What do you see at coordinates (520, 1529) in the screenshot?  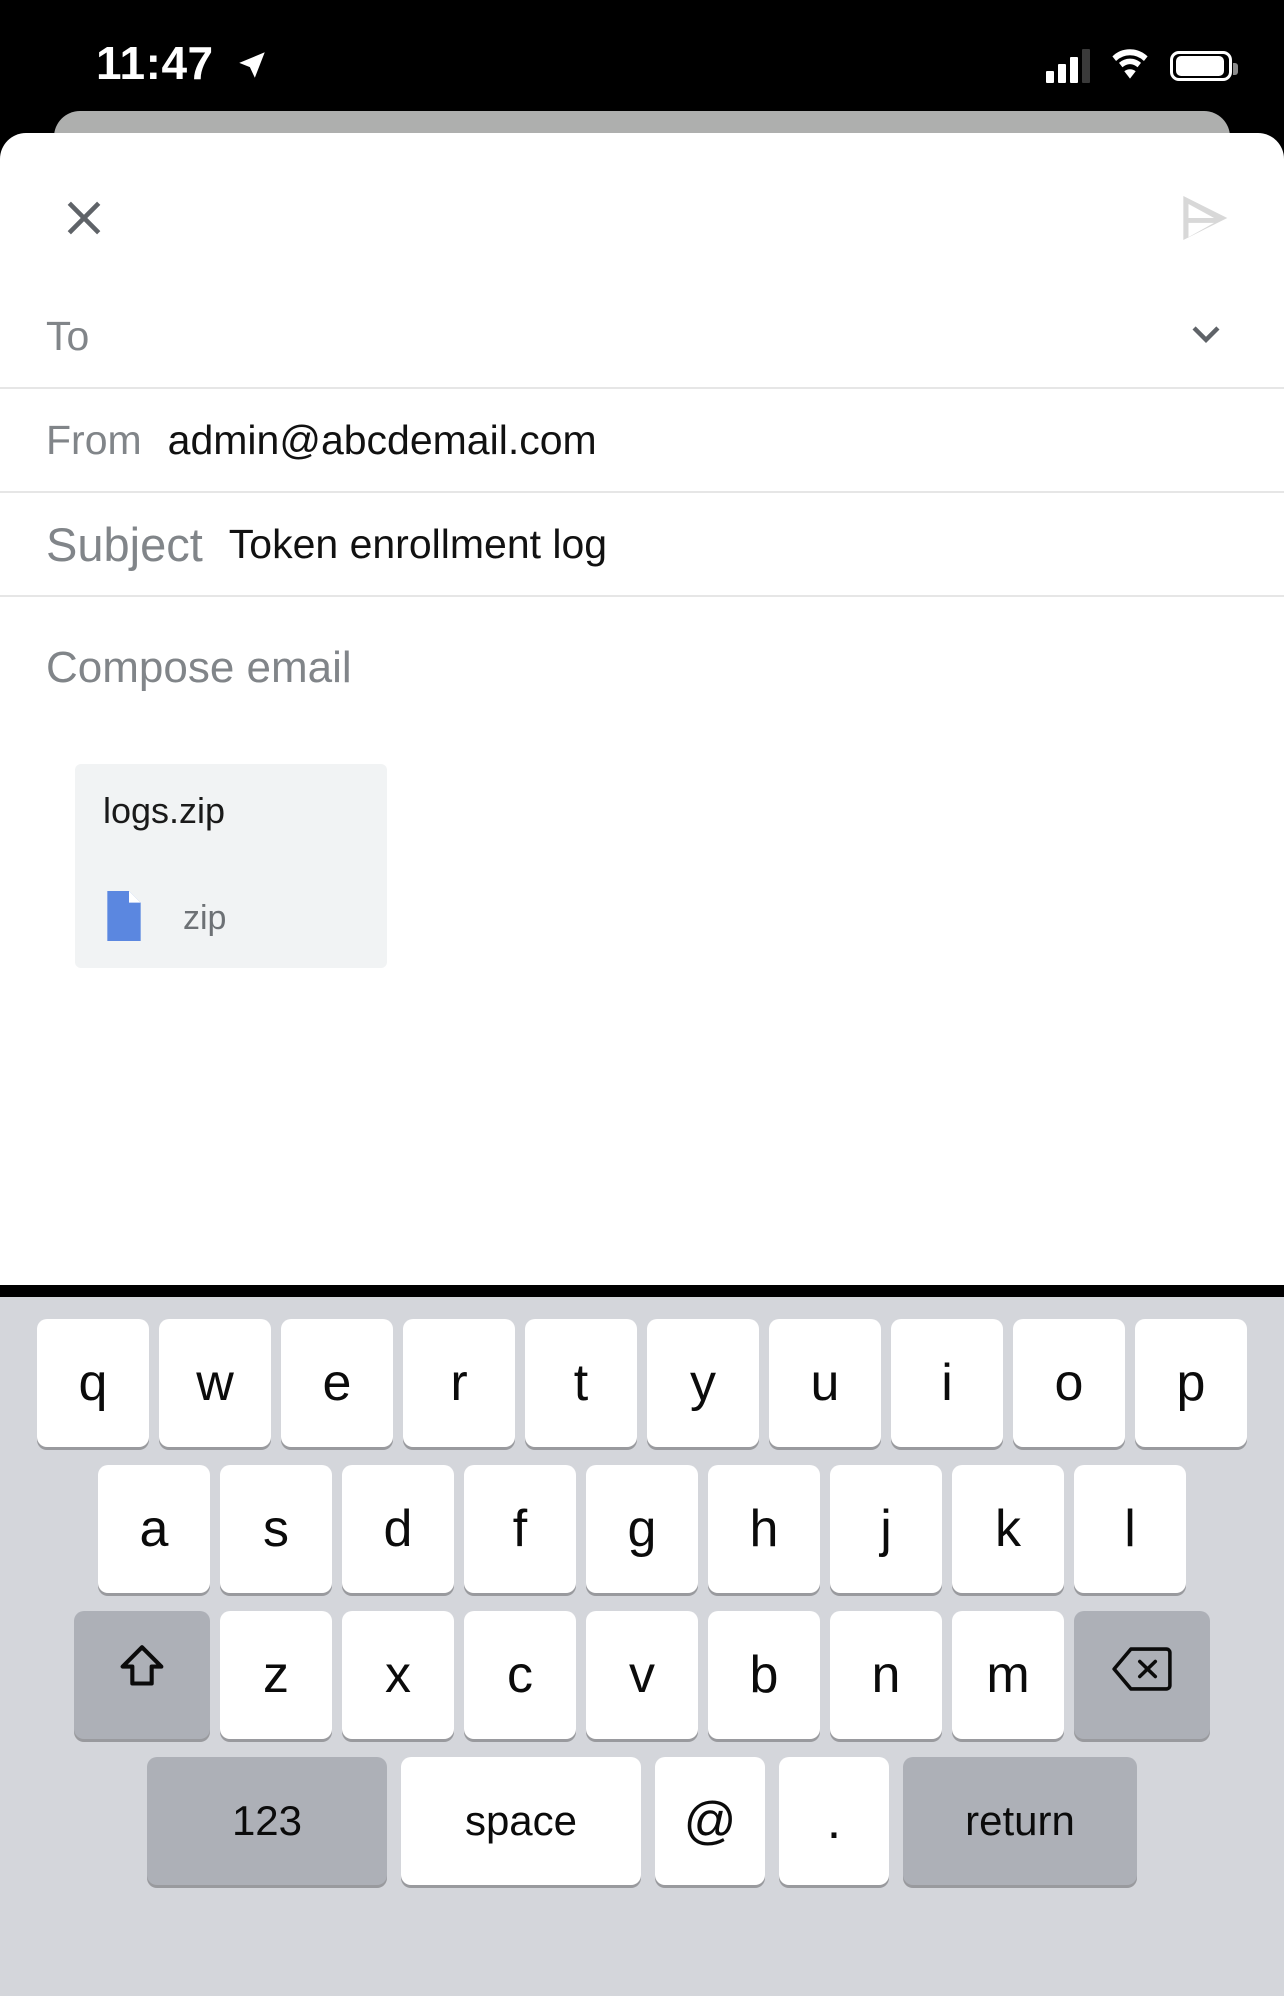 I see `key-f: f` at bounding box center [520, 1529].